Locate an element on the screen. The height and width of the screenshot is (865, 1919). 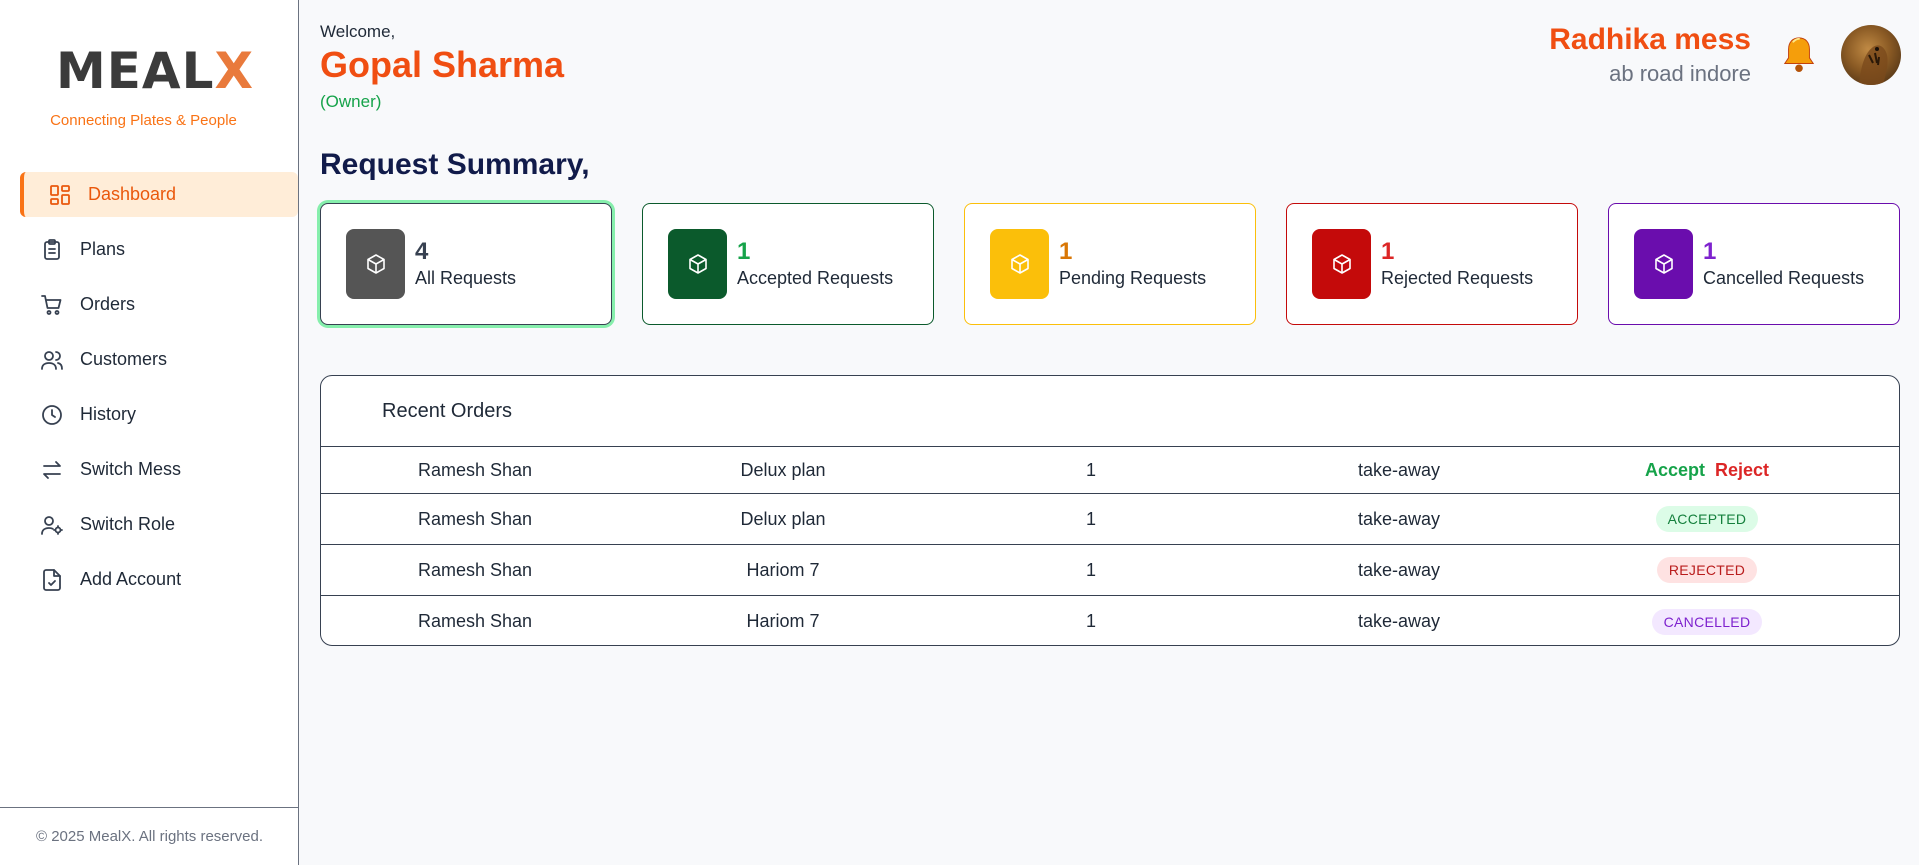
recent-orders-title: Recent Orders is located at coordinates (1110, 411).